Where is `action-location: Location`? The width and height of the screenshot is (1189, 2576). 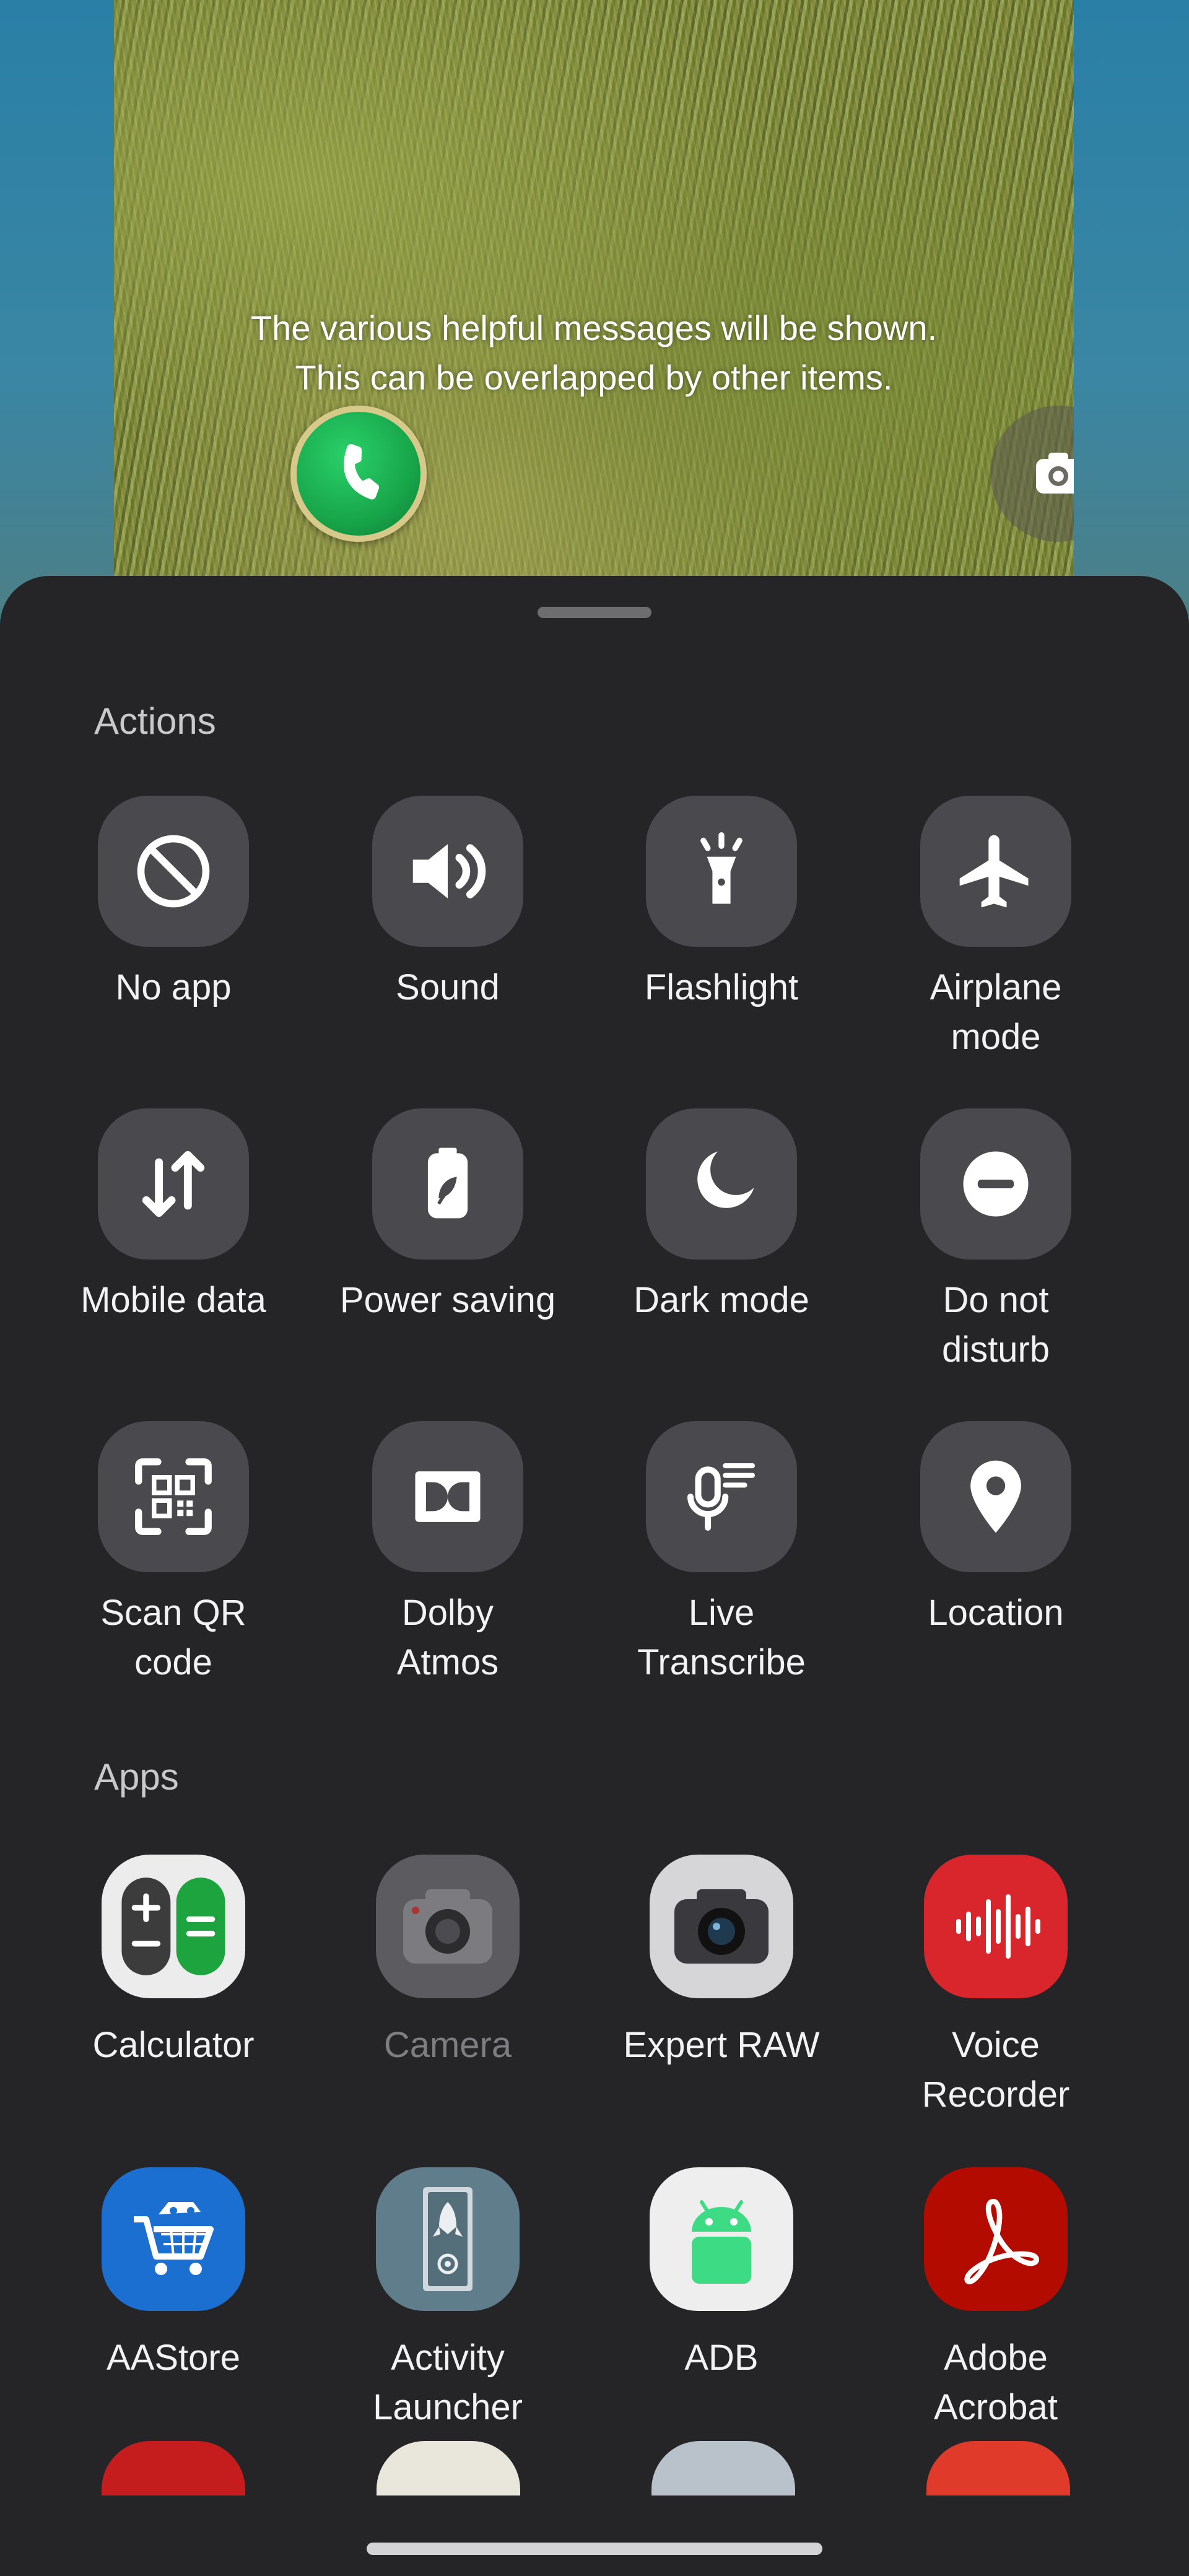
action-location: Location is located at coordinates (996, 1529).